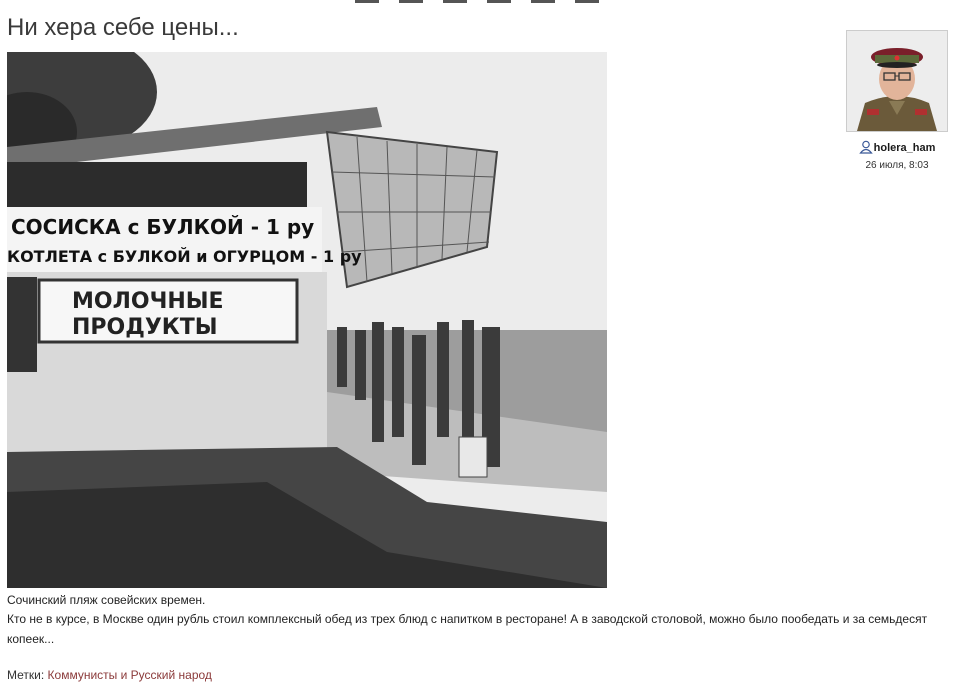  What do you see at coordinates (130, 675) in the screenshot?
I see `tag-link: Коммунисты и Русский народ` at bounding box center [130, 675].